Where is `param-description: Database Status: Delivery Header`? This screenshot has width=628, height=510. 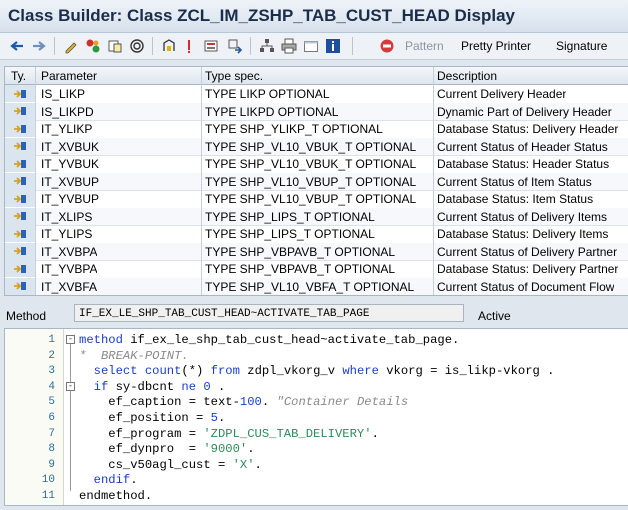 param-description: Database Status: Delivery Header is located at coordinates (528, 129).